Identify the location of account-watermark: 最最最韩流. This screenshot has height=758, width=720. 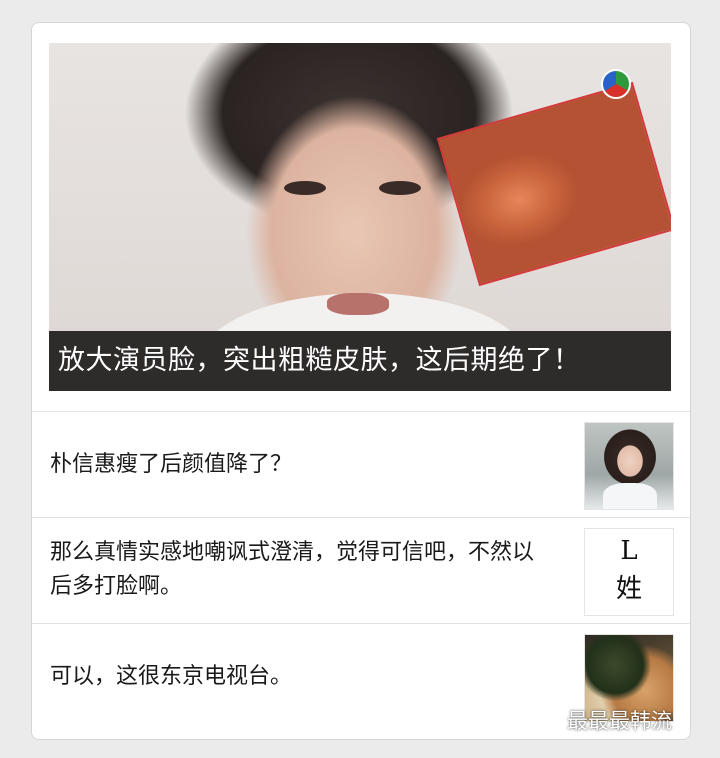
(604, 720).